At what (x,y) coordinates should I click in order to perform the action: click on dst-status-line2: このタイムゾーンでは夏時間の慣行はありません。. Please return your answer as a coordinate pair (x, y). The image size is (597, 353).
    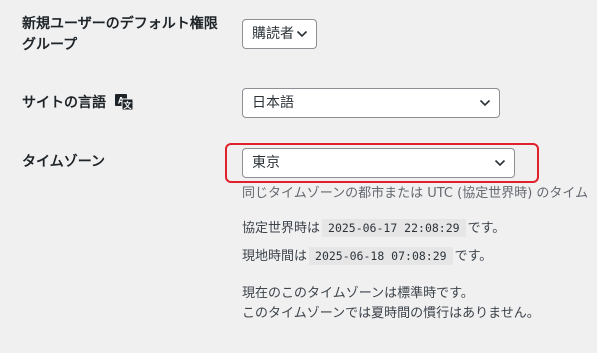
    Looking at the image, I should click on (391, 313).